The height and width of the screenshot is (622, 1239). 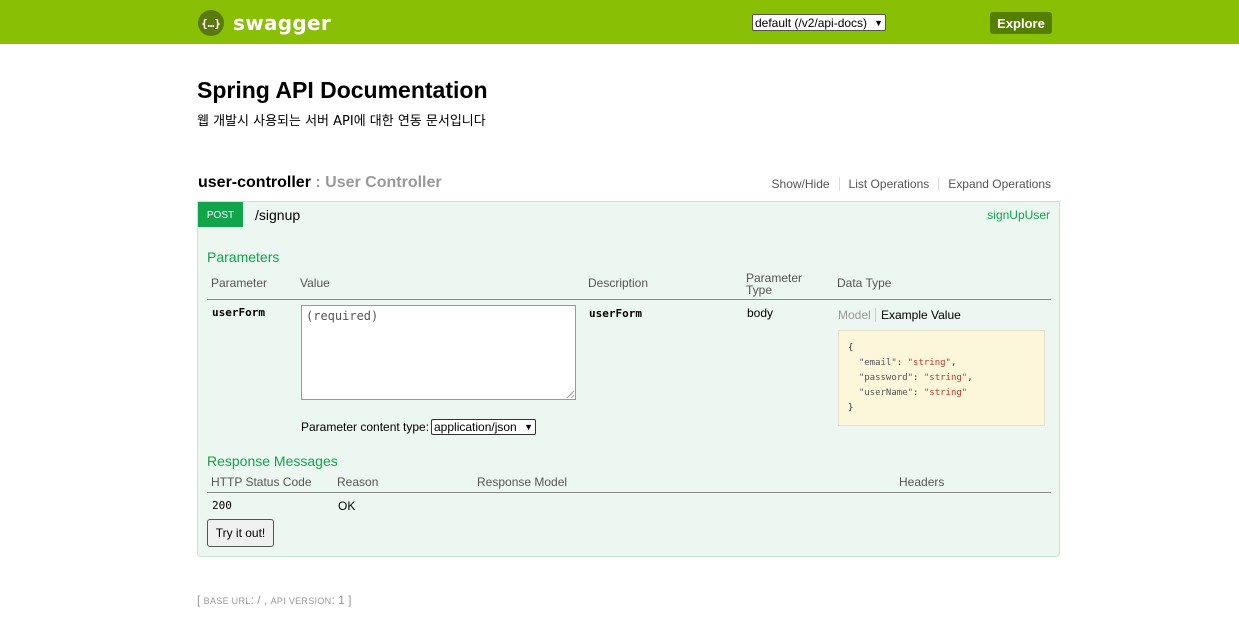 I want to click on parameters-title: Parameters, so click(x=243, y=257).